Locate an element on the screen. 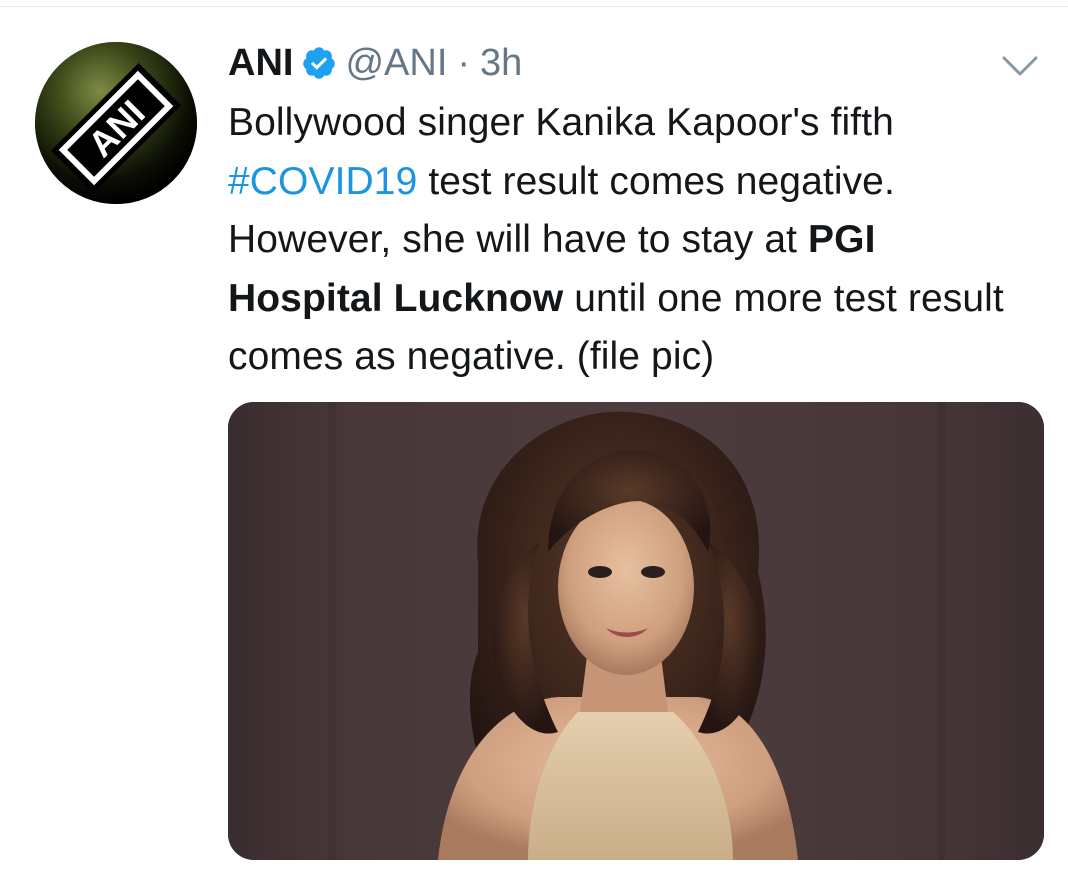  tweet-text-part1: Bollywood singer Kanika Kapoor's fifth is located at coordinates (561, 122).